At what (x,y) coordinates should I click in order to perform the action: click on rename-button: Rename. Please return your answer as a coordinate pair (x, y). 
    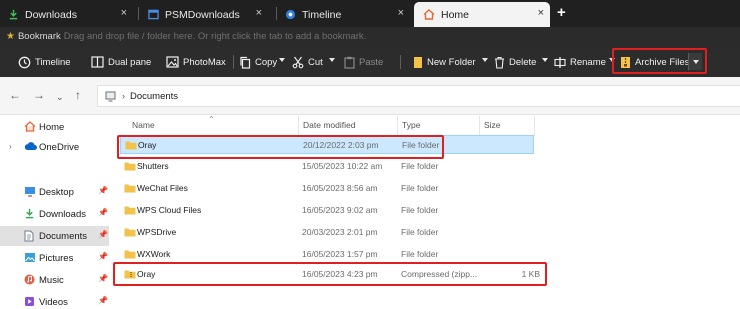
    Looking at the image, I should click on (580, 62).